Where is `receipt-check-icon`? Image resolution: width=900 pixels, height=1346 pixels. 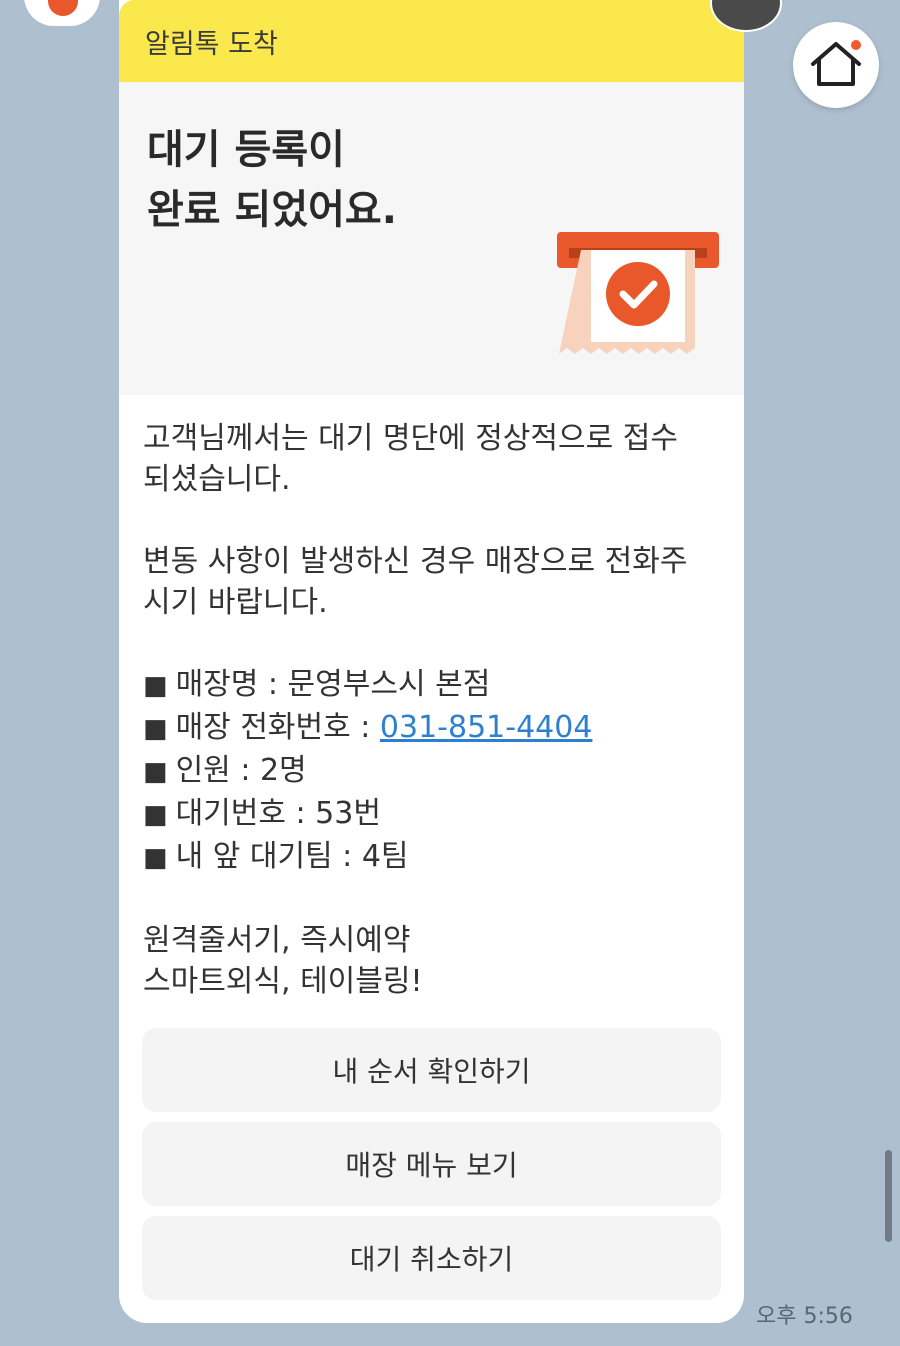
receipt-check-icon is located at coordinates (638, 297).